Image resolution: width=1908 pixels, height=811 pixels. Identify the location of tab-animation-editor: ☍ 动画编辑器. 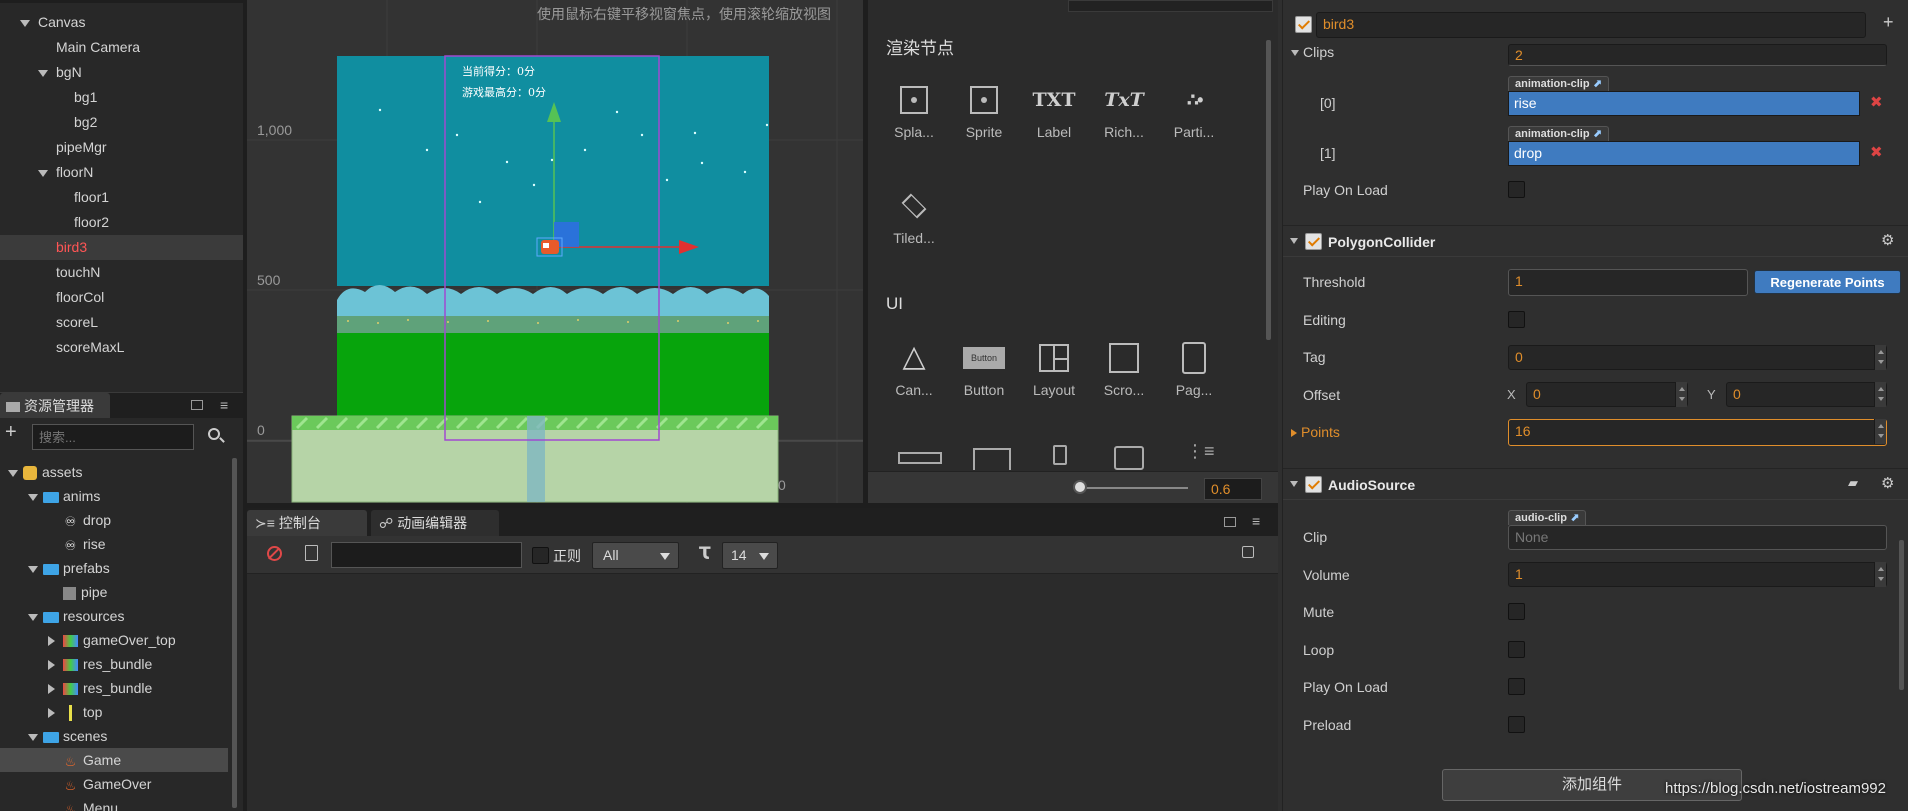
(435, 523).